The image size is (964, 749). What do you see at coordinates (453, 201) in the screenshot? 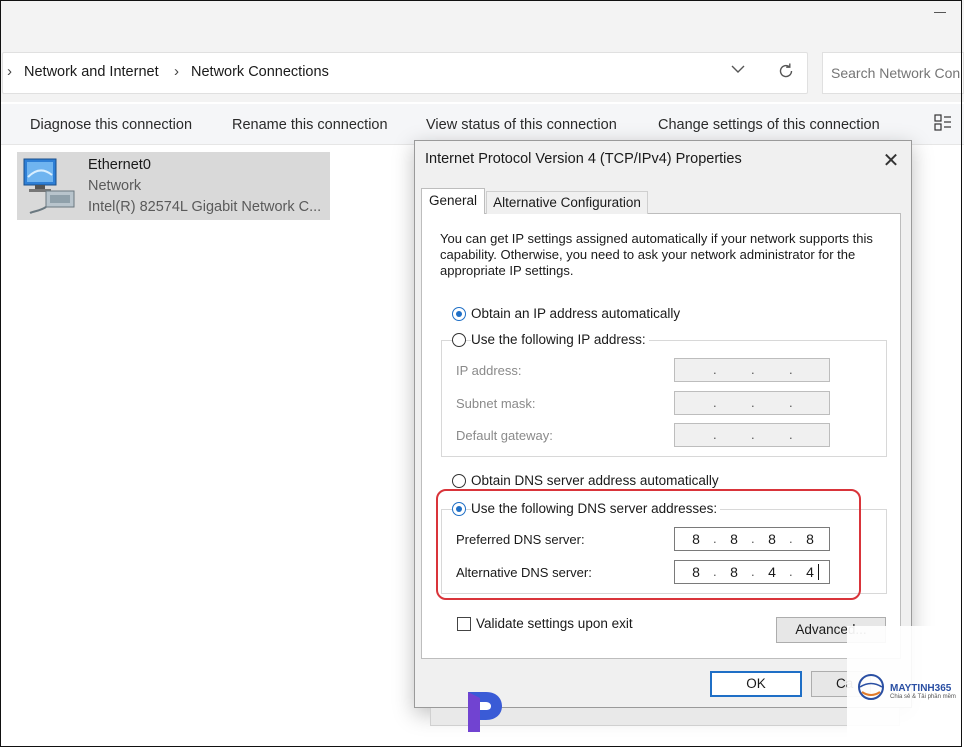
I see `tab-general: General` at bounding box center [453, 201].